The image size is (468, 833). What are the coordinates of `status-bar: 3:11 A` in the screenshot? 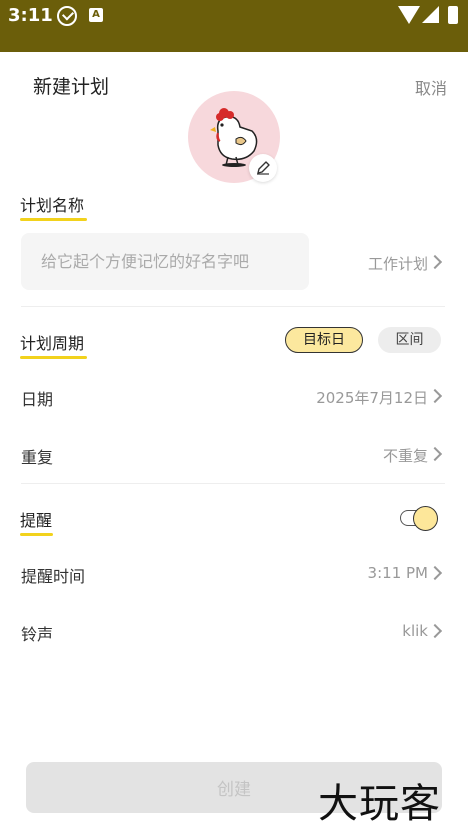 It's located at (234, 26).